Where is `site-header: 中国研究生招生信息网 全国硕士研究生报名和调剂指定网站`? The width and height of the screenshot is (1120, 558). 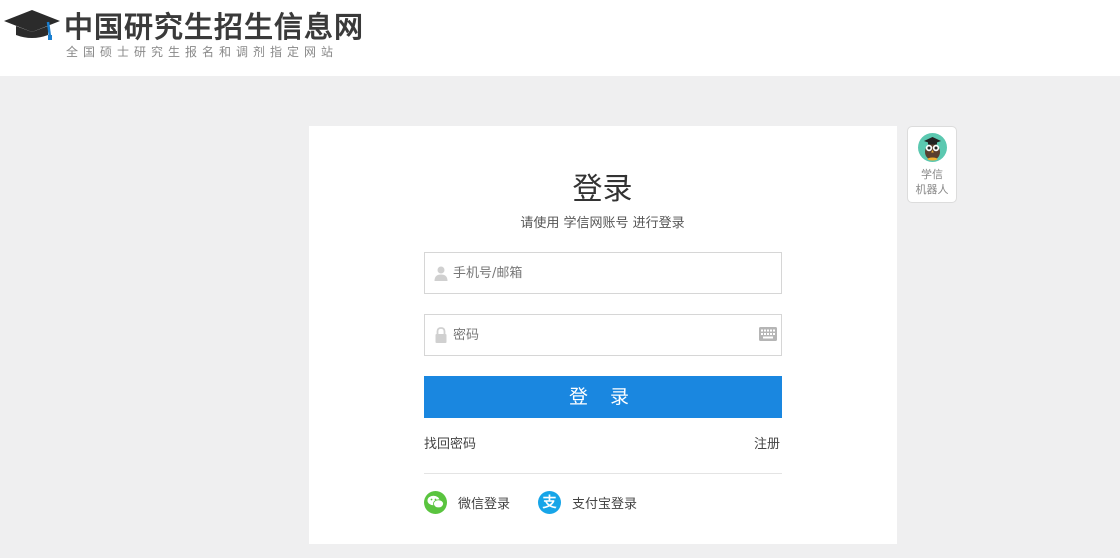 site-header: 中国研究生招生信息网 全国硕士研究生报名和调剂指定网站 is located at coordinates (560, 38).